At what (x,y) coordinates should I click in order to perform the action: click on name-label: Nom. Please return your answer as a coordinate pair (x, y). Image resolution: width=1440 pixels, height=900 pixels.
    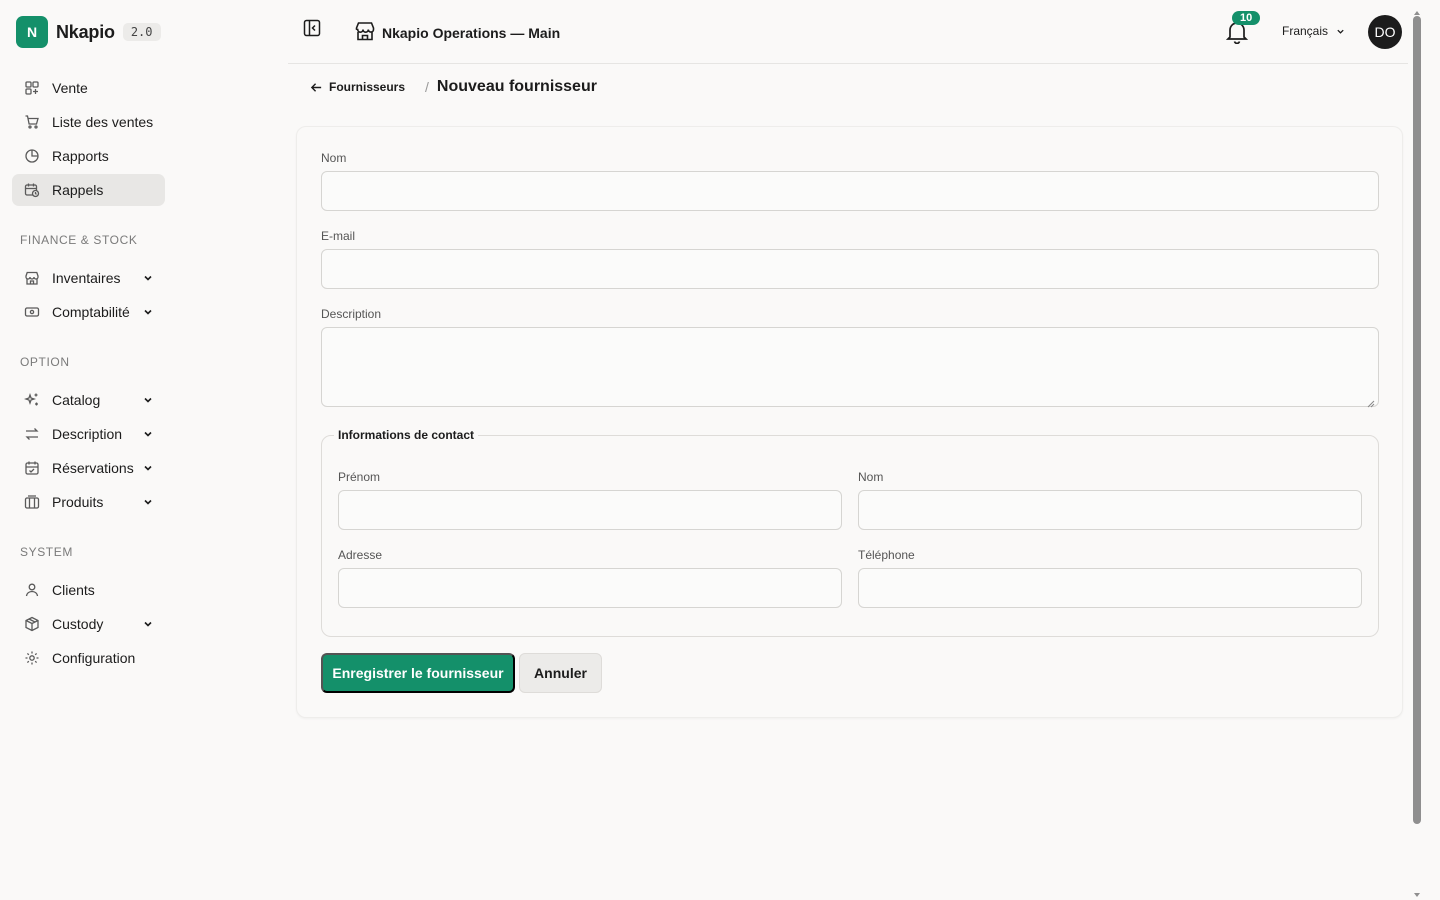
    Looking at the image, I should click on (334, 158).